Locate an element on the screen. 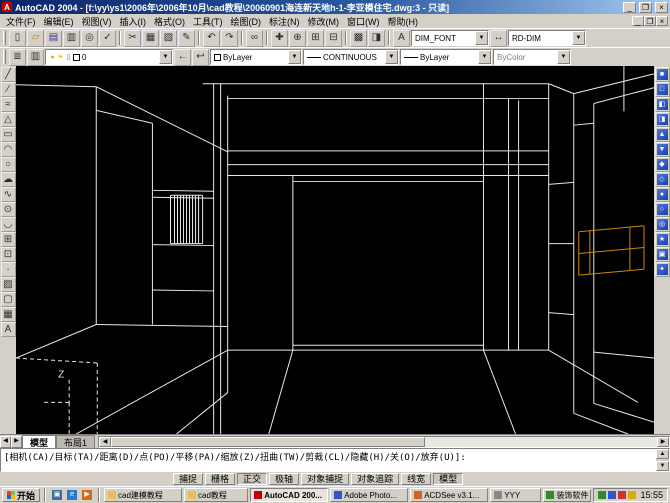 The height and width of the screenshot is (503, 670). dim-style-button: ↔ is located at coordinates (498, 38).